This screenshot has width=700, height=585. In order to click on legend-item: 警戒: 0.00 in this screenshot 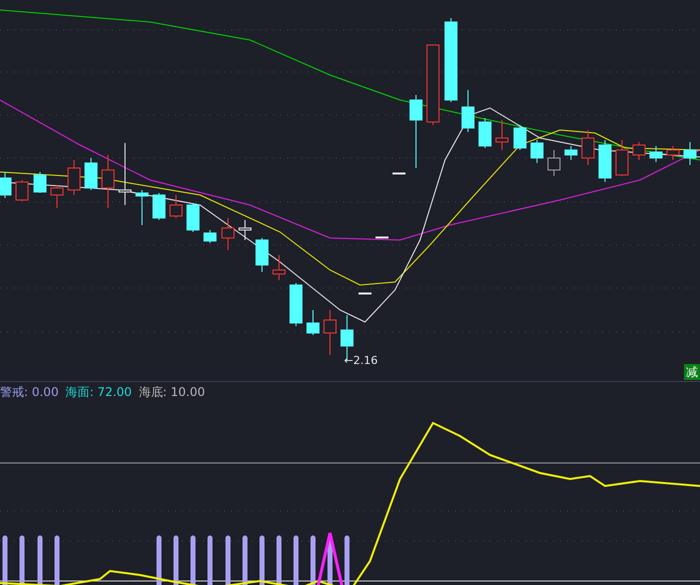, I will do `click(29, 392)`.